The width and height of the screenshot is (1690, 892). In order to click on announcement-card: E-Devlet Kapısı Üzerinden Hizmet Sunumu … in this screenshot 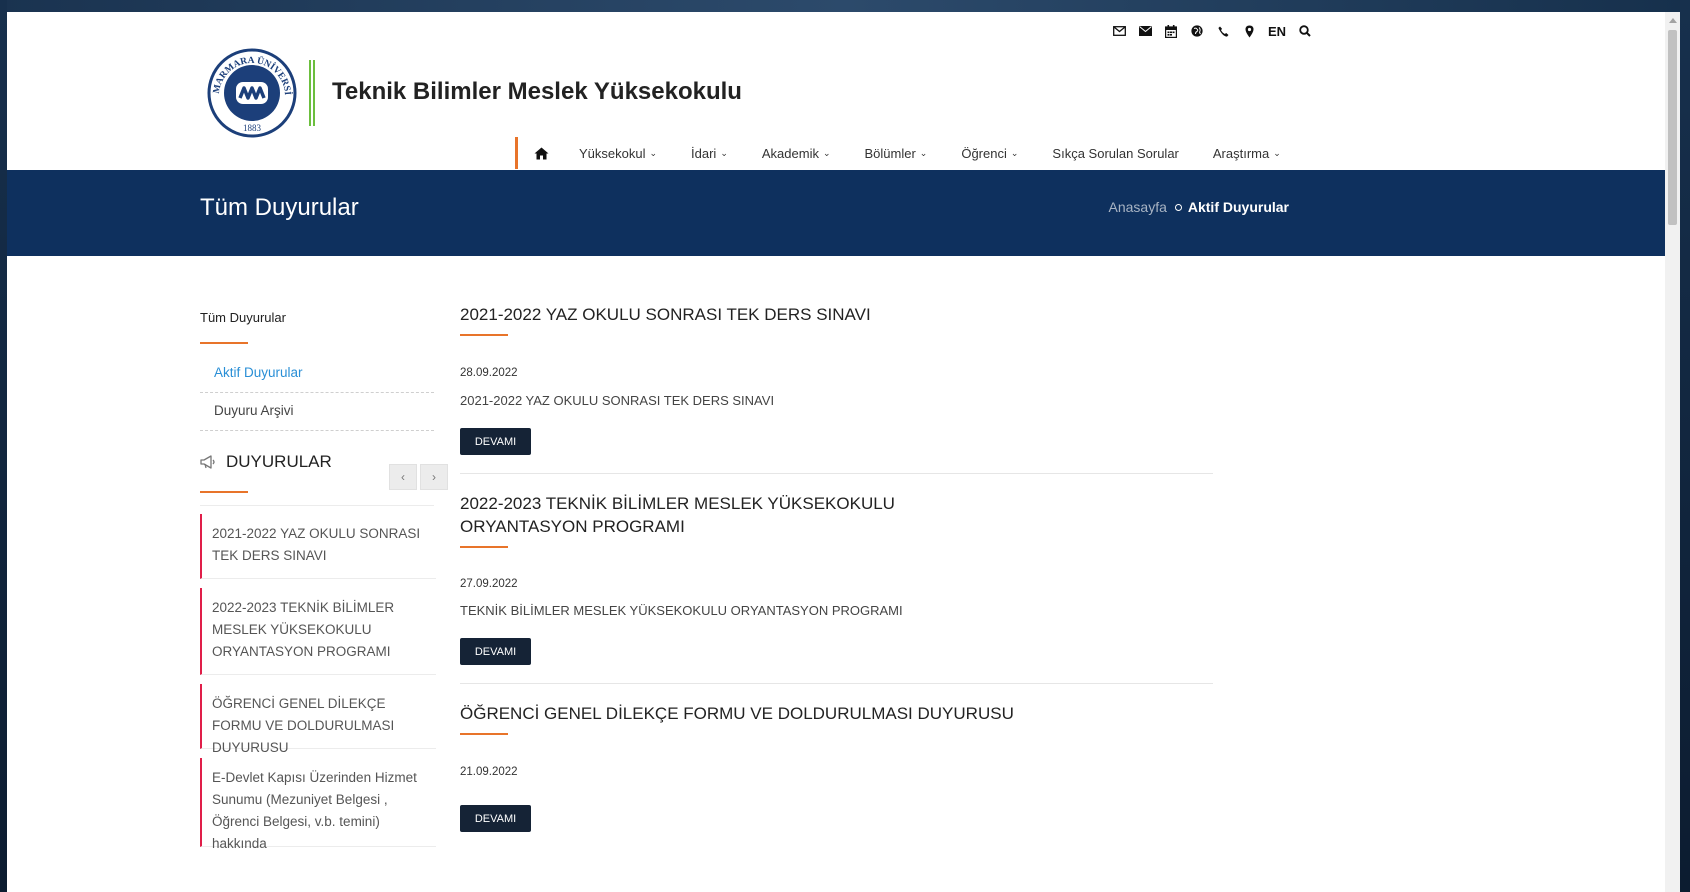, I will do `click(318, 804)`.